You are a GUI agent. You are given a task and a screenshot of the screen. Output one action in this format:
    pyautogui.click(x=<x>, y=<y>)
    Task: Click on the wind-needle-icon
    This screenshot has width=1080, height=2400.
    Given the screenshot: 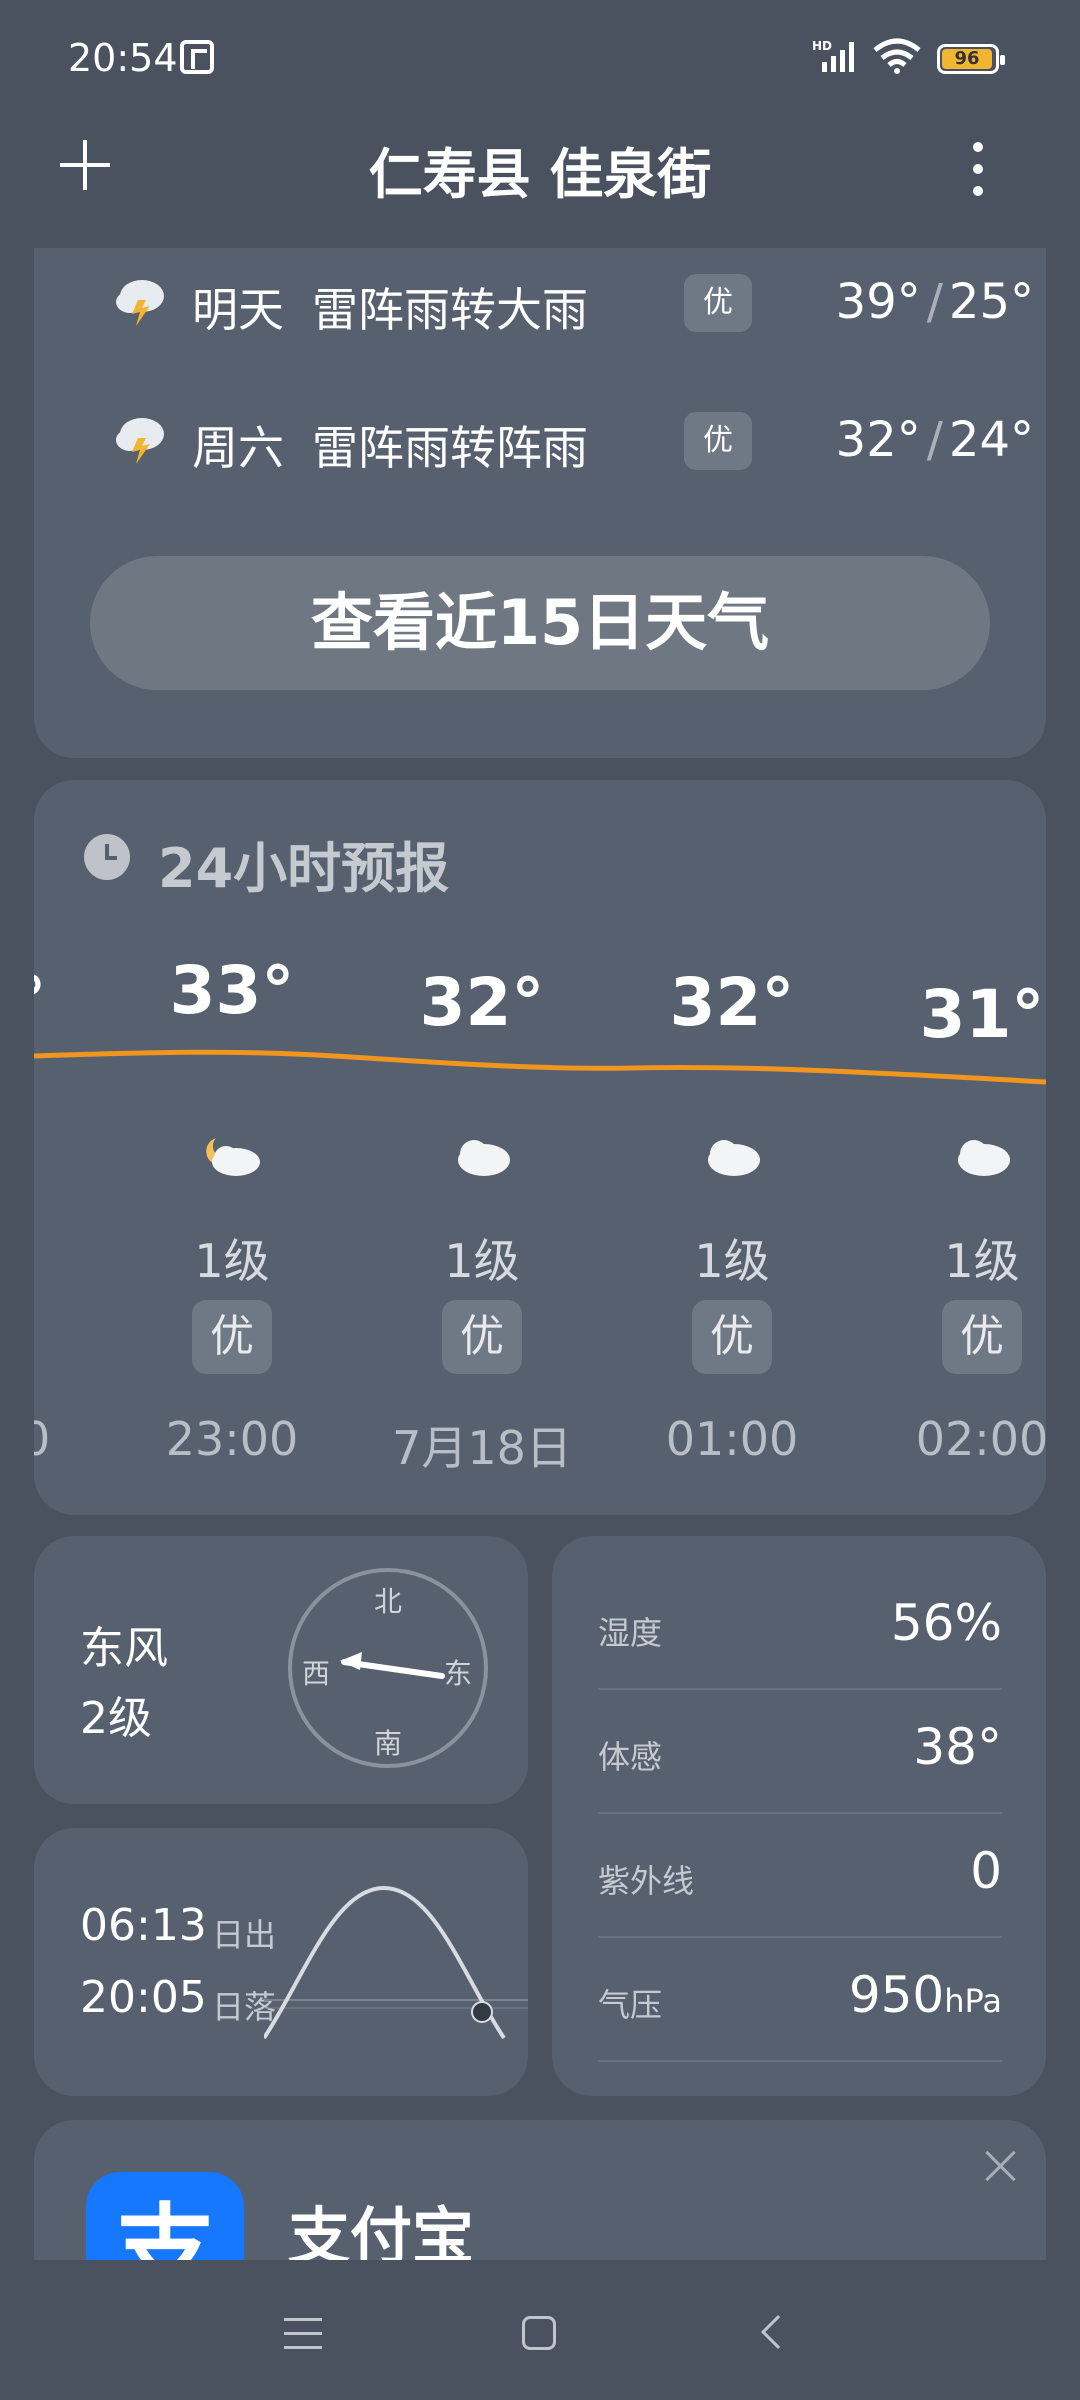 What is the action you would take?
    pyautogui.click(x=392, y=1665)
    